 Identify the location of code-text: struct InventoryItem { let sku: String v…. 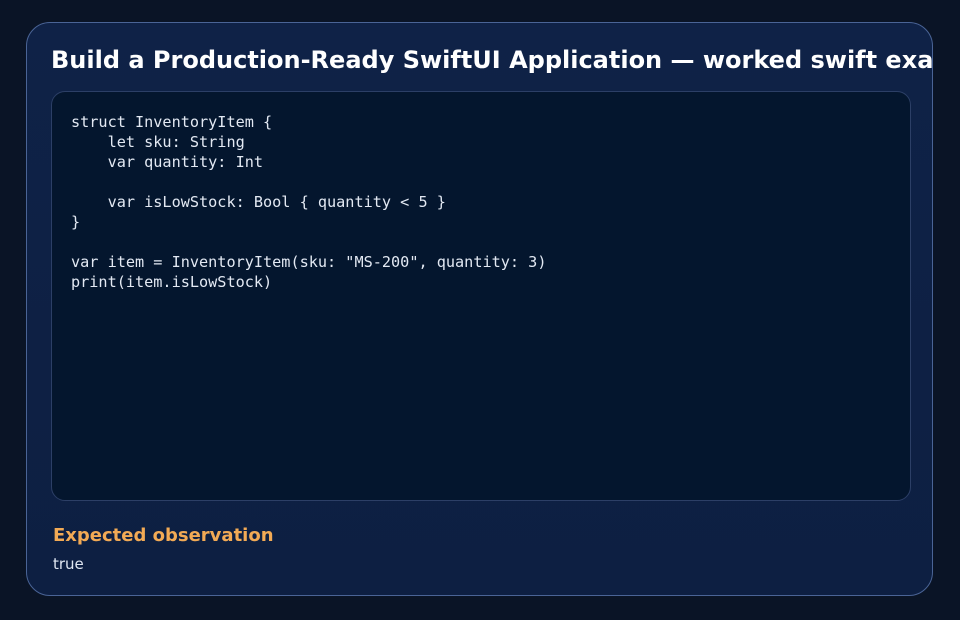
(308, 202).